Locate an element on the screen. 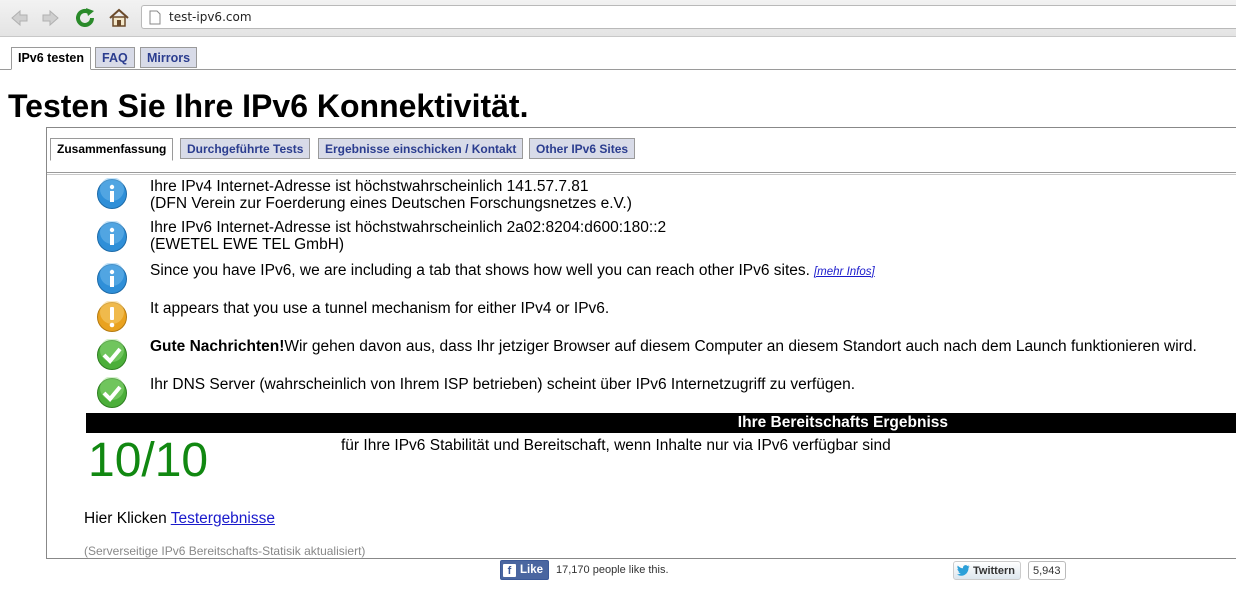 Image resolution: width=1236 pixels, height=590 pixels. back-arrow-icon is located at coordinates (19, 18).